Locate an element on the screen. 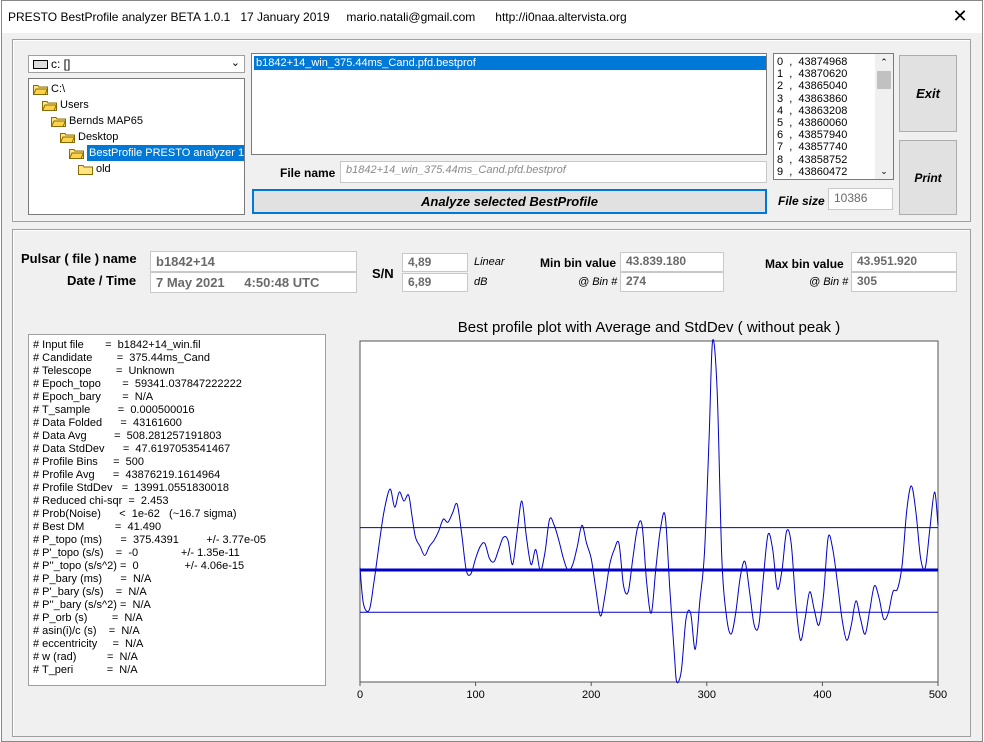 Image resolution: width=984 pixels, height=742 pixels. bins-list-item: 5 , 43860060 is located at coordinates (827, 123).